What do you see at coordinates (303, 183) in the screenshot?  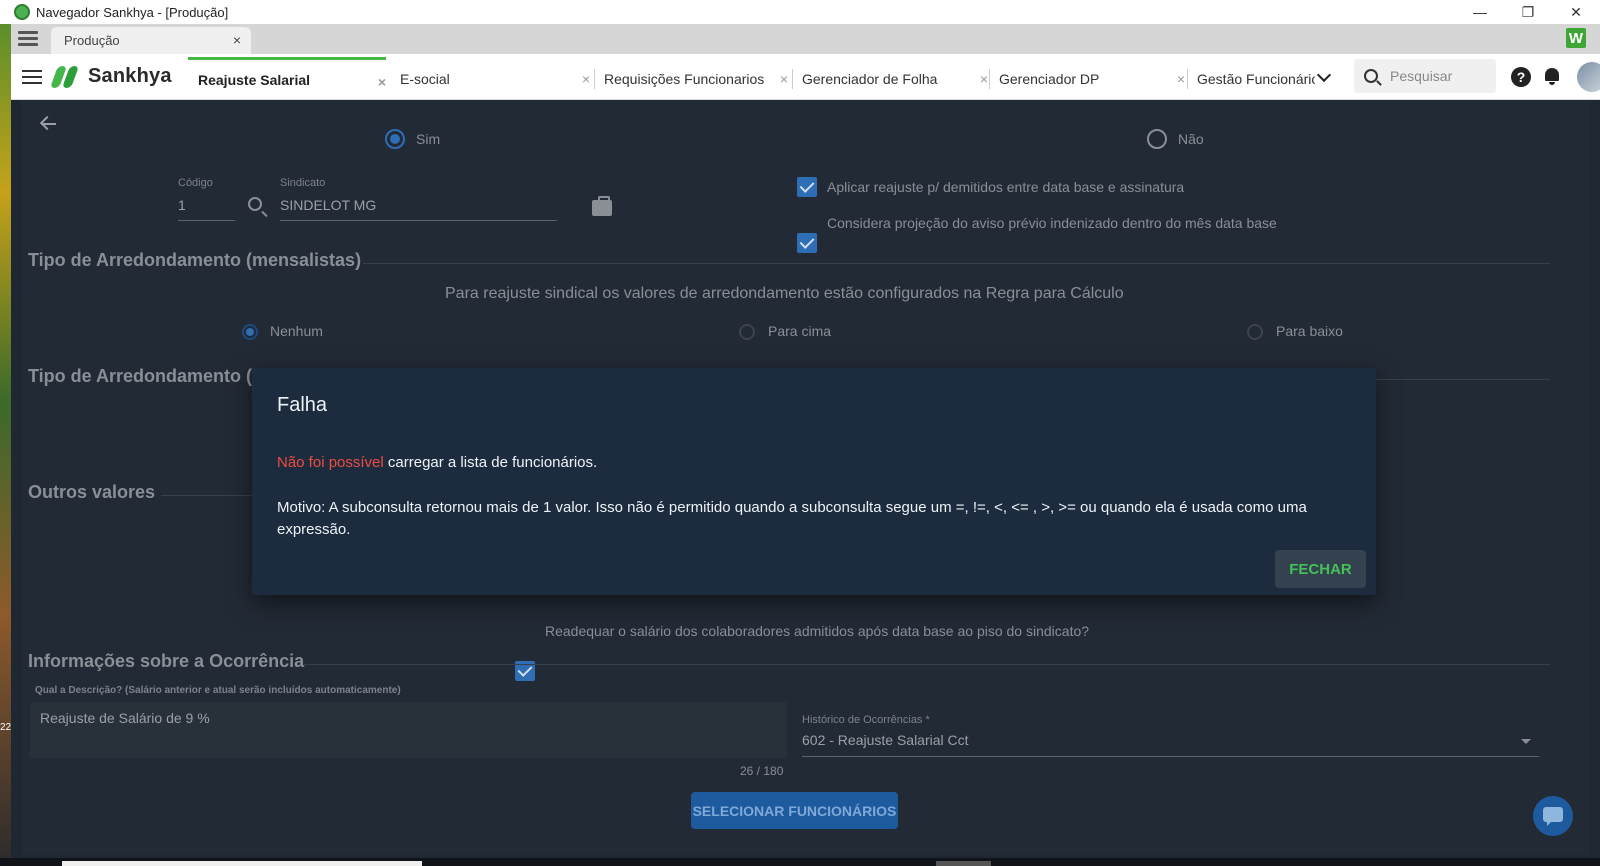 I see `sindicato-label: Sindicato` at bounding box center [303, 183].